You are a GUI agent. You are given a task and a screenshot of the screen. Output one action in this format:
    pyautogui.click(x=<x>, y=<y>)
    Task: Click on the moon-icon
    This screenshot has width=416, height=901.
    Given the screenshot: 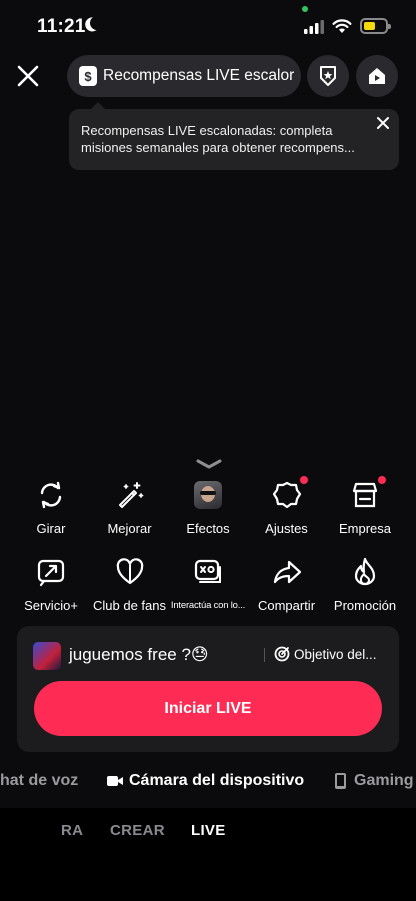 What is the action you would take?
    pyautogui.click(x=97, y=23)
    